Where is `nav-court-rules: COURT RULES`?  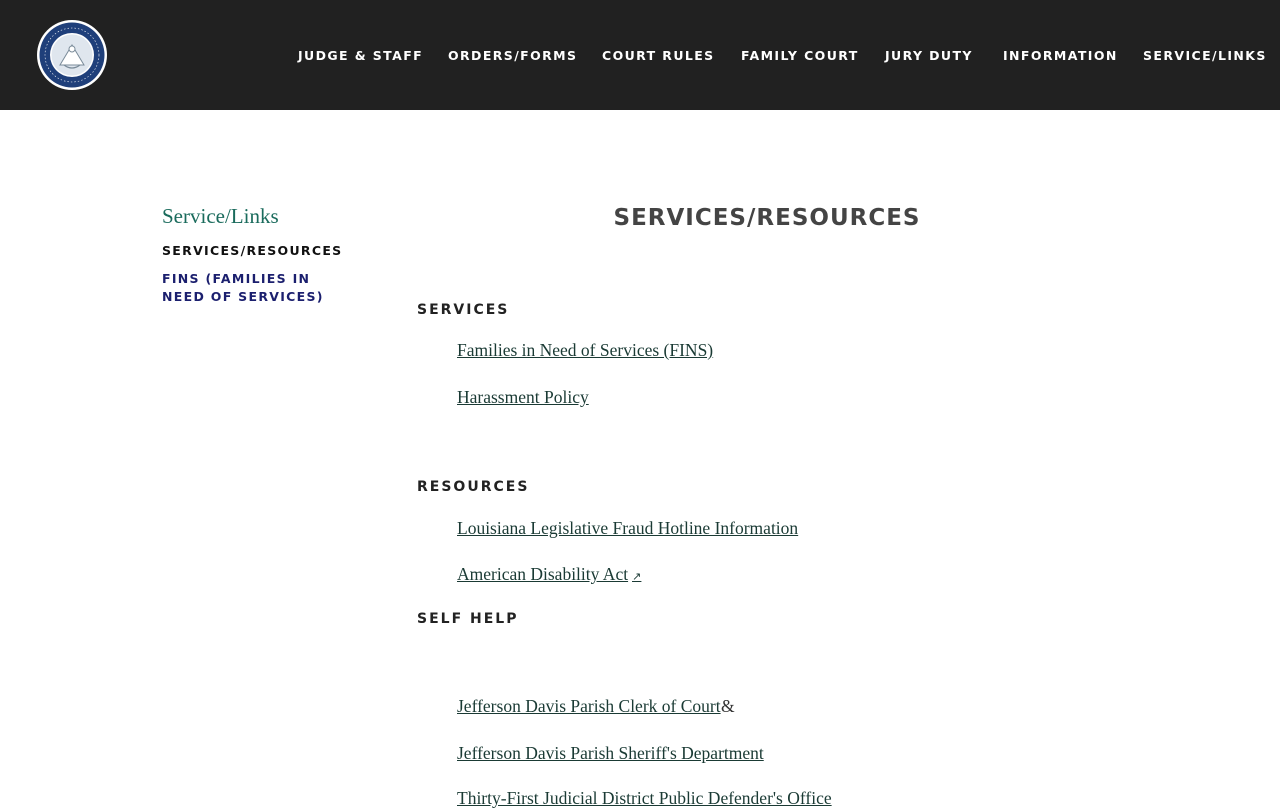 nav-court-rules: COURT RULES is located at coordinates (658, 56).